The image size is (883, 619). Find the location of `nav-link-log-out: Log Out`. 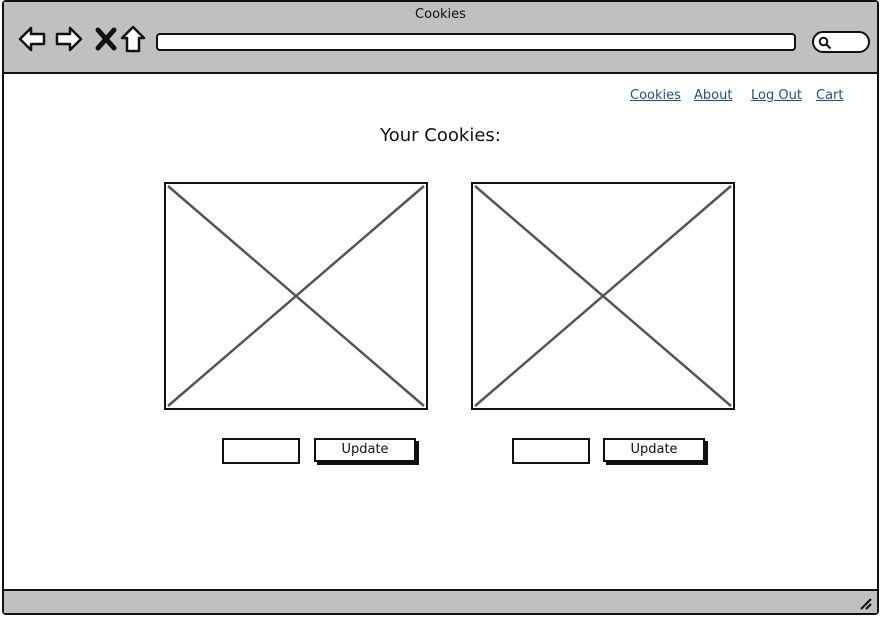

nav-link-log-out: Log Out is located at coordinates (776, 95).